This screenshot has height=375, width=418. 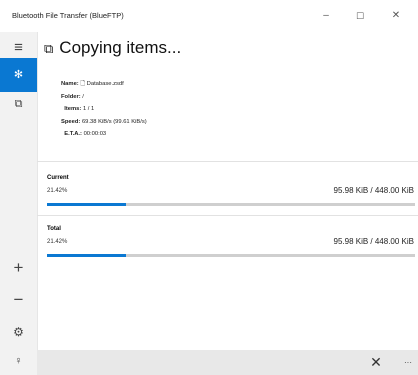 I want to click on window-title: Bluetooth File Transfer (BlueFTP), so click(x=68, y=15).